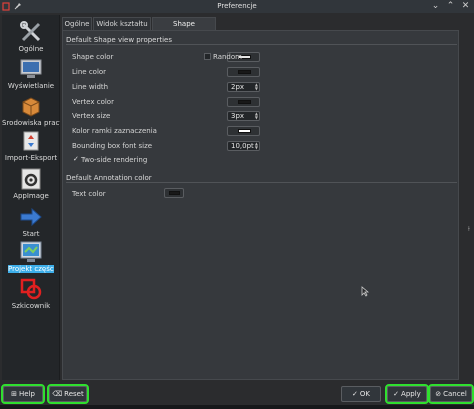 The height and width of the screenshot is (409, 474). I want to click on sidebar-item-start: Start, so click(31, 221).